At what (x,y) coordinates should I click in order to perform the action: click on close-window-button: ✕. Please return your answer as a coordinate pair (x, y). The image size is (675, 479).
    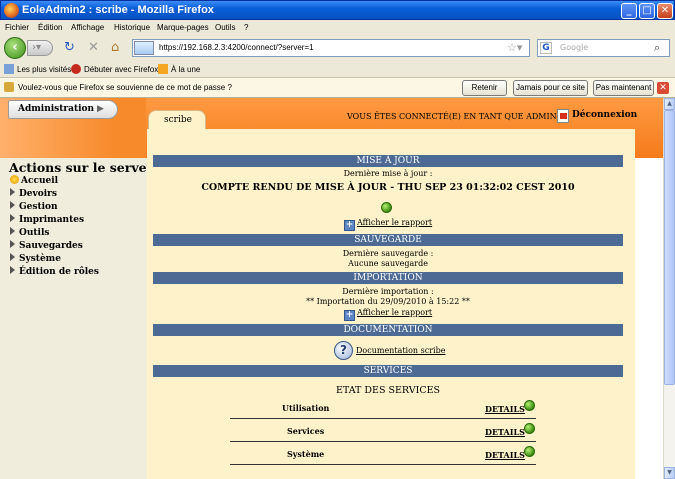
    Looking at the image, I should click on (665, 11).